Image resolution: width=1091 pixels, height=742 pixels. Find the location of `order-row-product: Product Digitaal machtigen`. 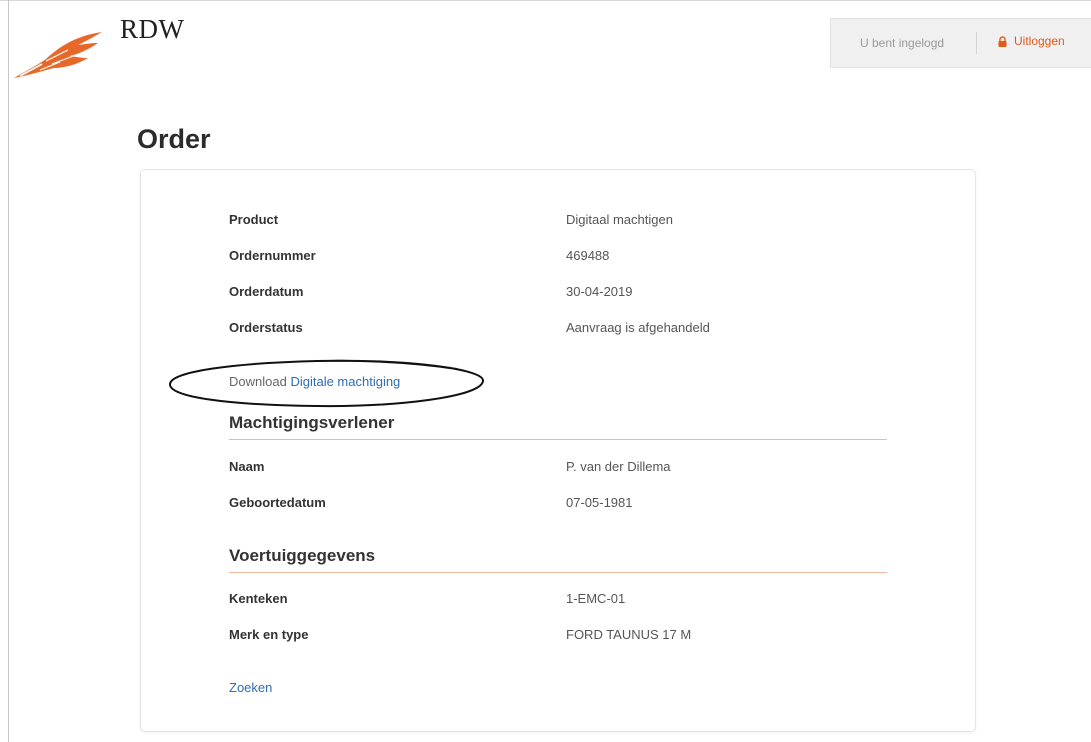

order-row-product: Product Digitaal machtigen is located at coordinates (579, 222).